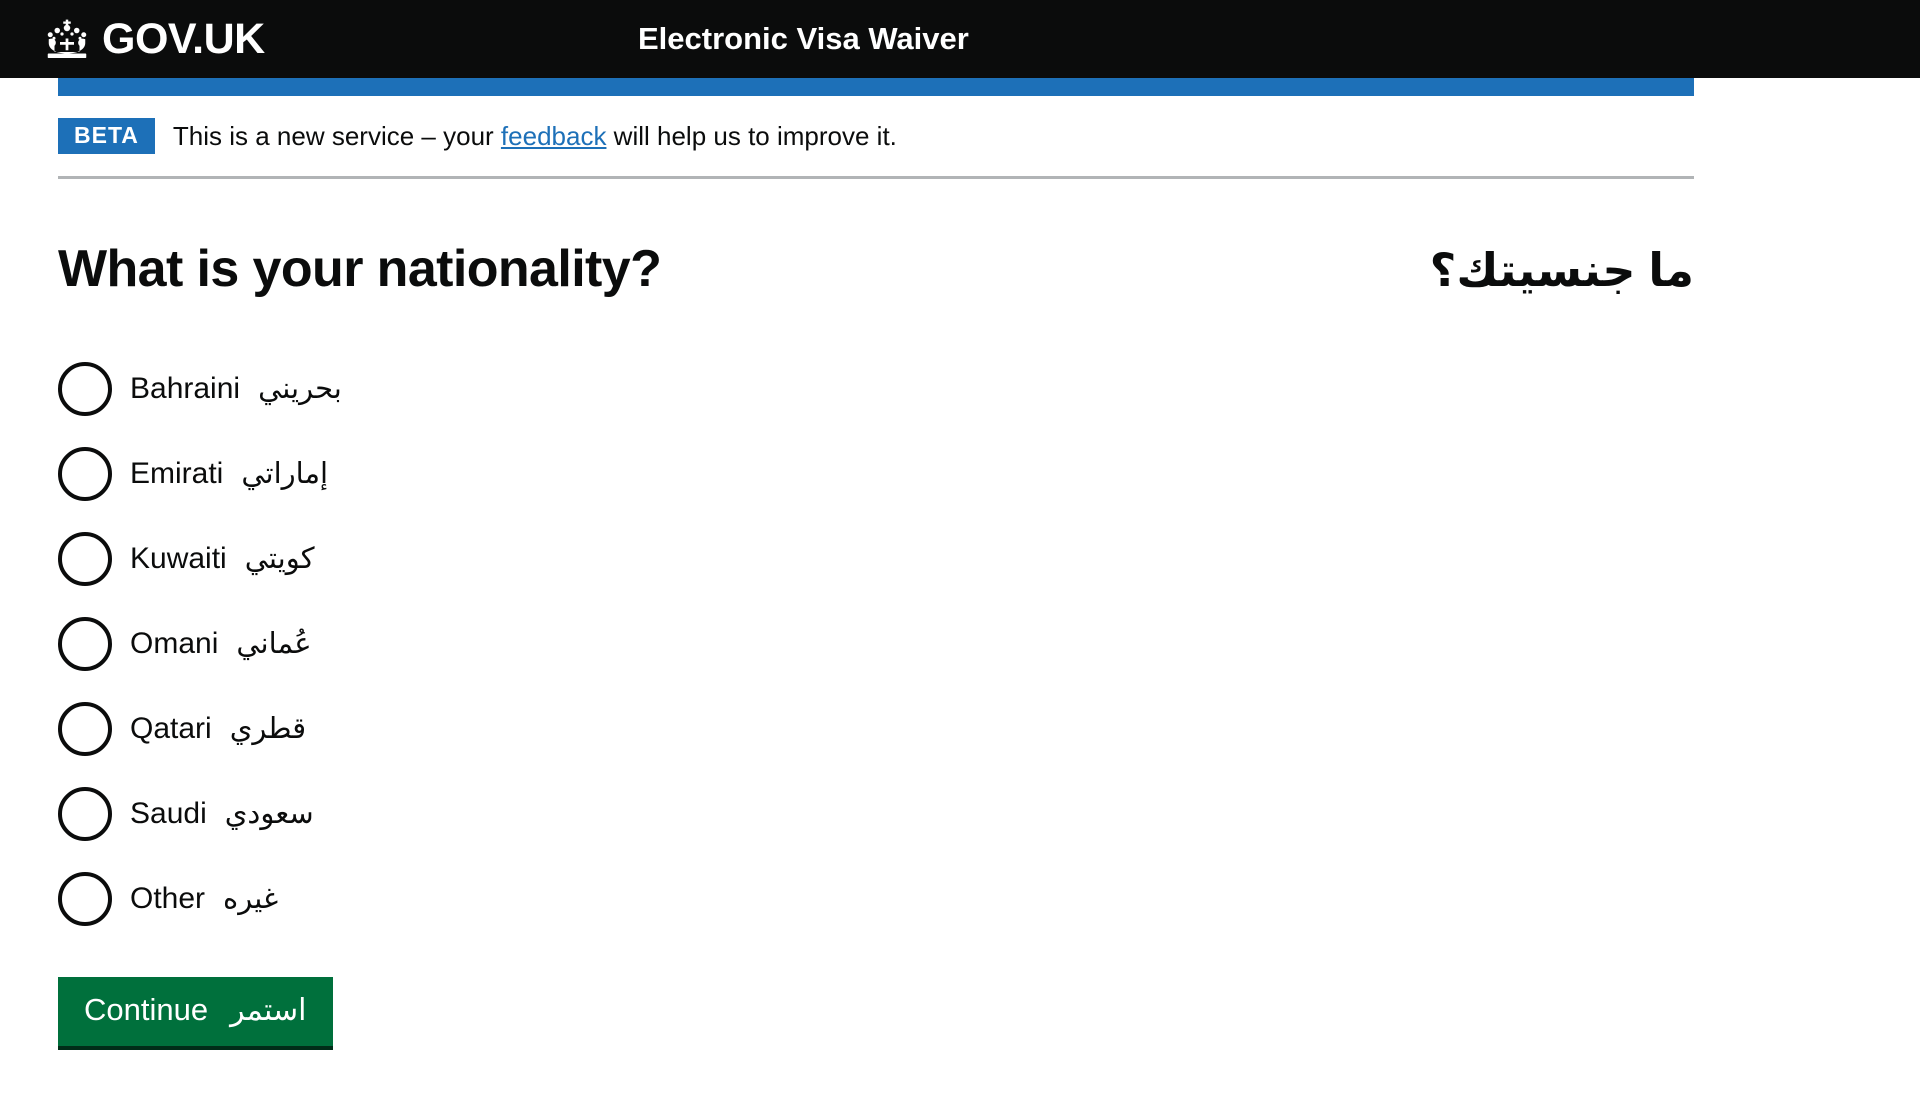 The width and height of the screenshot is (1920, 1102). Describe the element at coordinates (268, 728) in the screenshot. I see `radio-label-arabic: قطري` at that location.